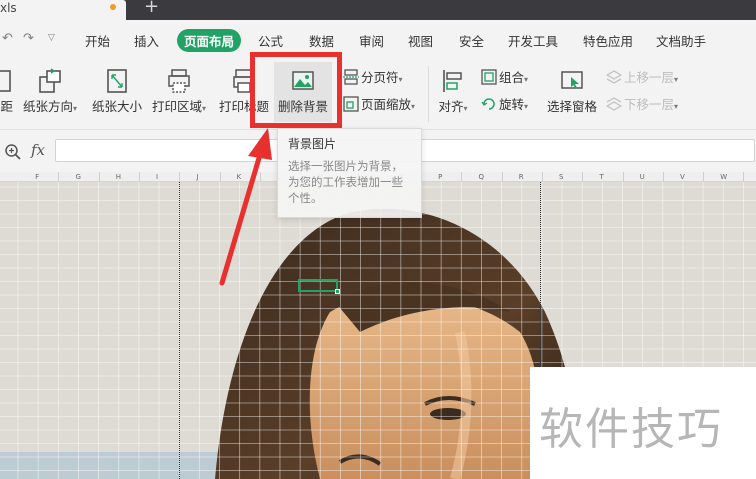 Image resolution: width=756 pixels, height=479 pixels. Describe the element at coordinates (572, 80) in the screenshot. I see `selection-pane-icon` at that location.